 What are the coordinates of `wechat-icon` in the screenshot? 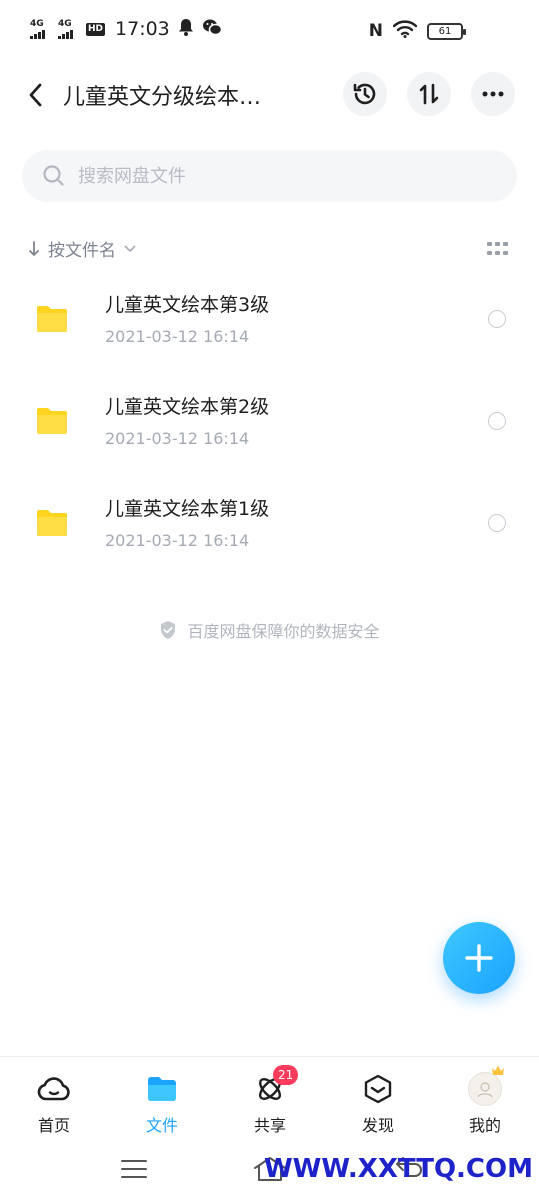 It's located at (212, 29).